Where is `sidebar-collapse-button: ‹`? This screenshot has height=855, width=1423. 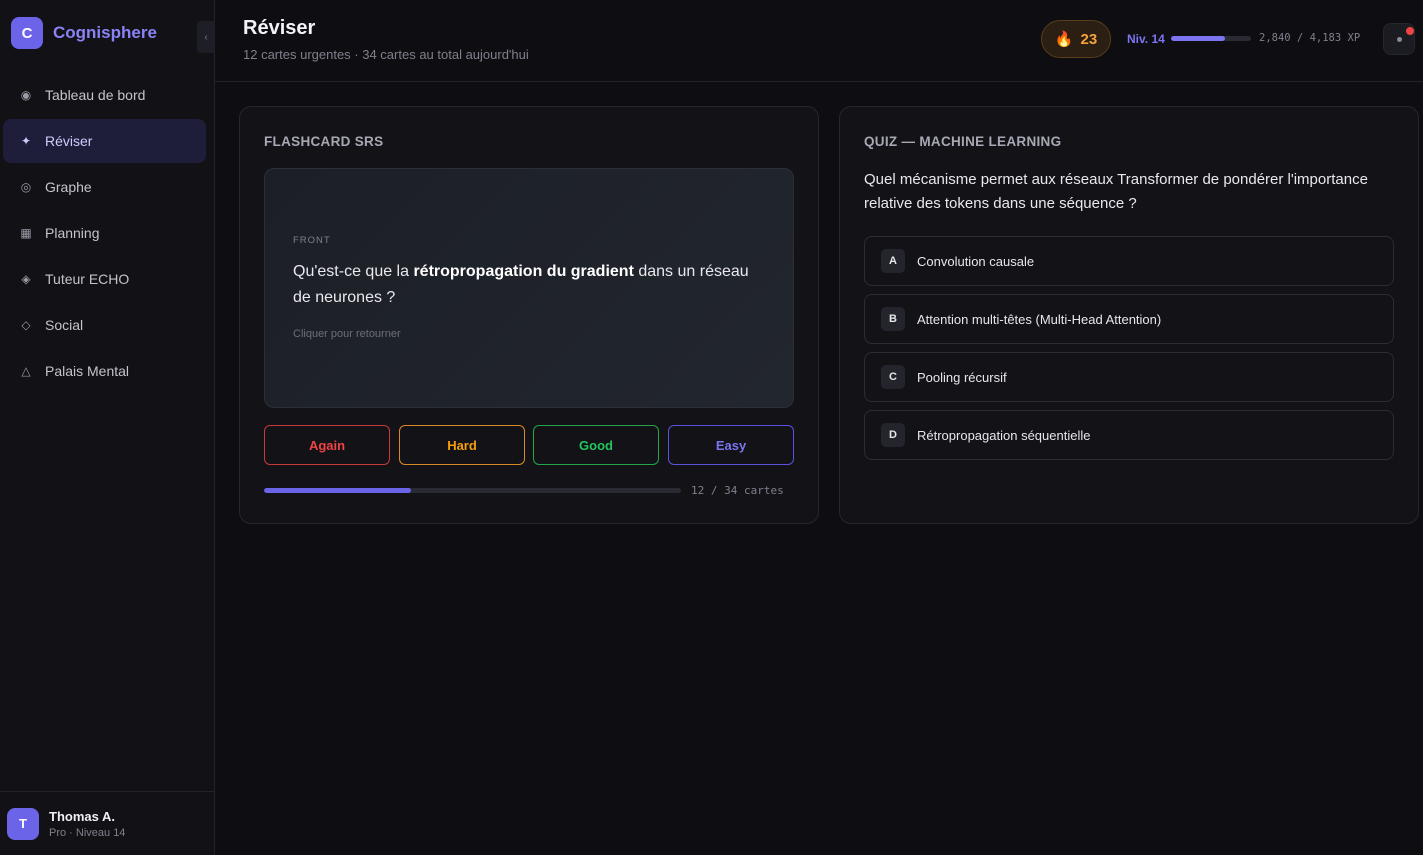
sidebar-collapse-button: ‹ is located at coordinates (206, 37).